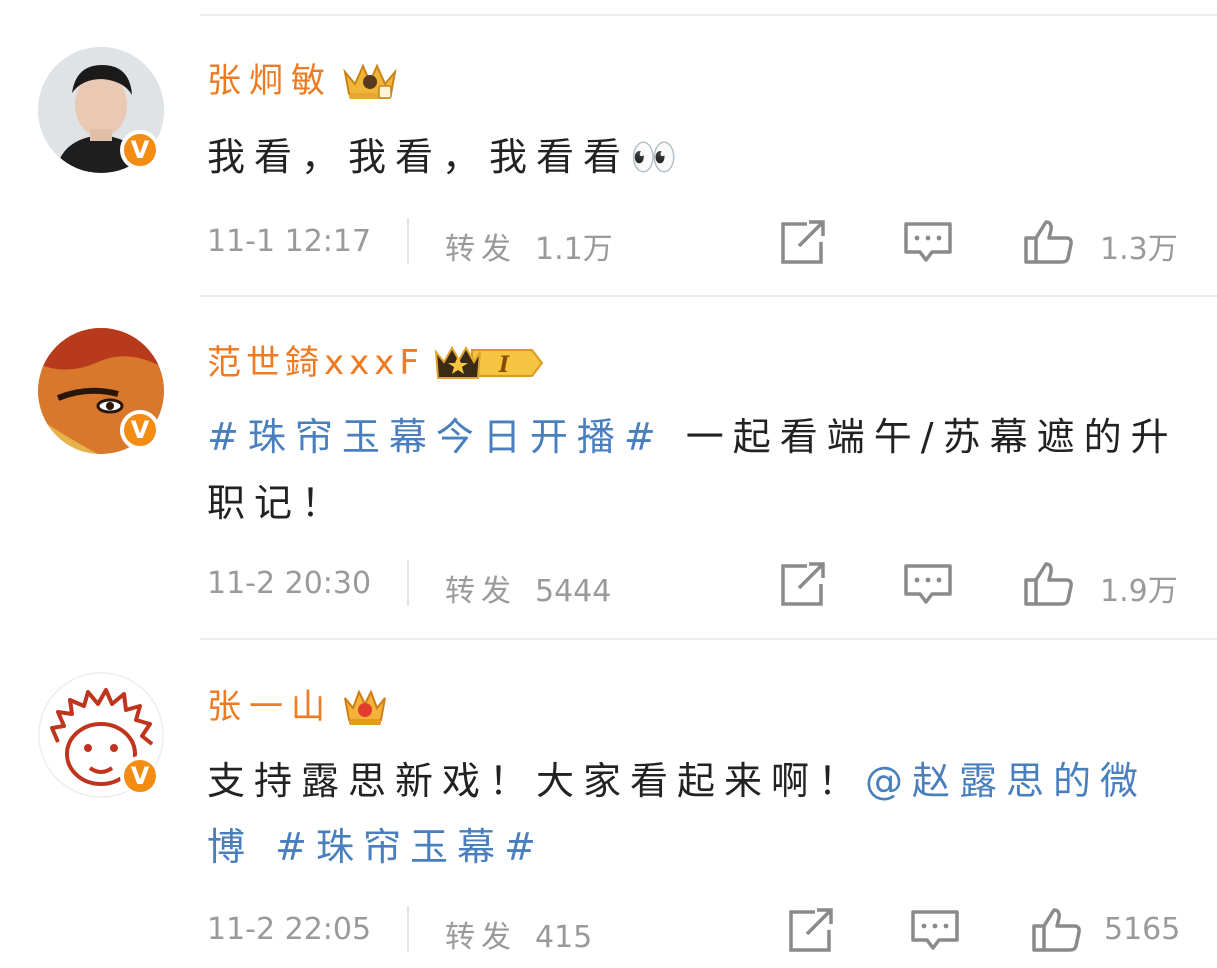 The image size is (1217, 968). What do you see at coordinates (697, 243) in the screenshot?
I see `post-meta: 11-1 12:17 转发 1.1万 1.3万` at bounding box center [697, 243].